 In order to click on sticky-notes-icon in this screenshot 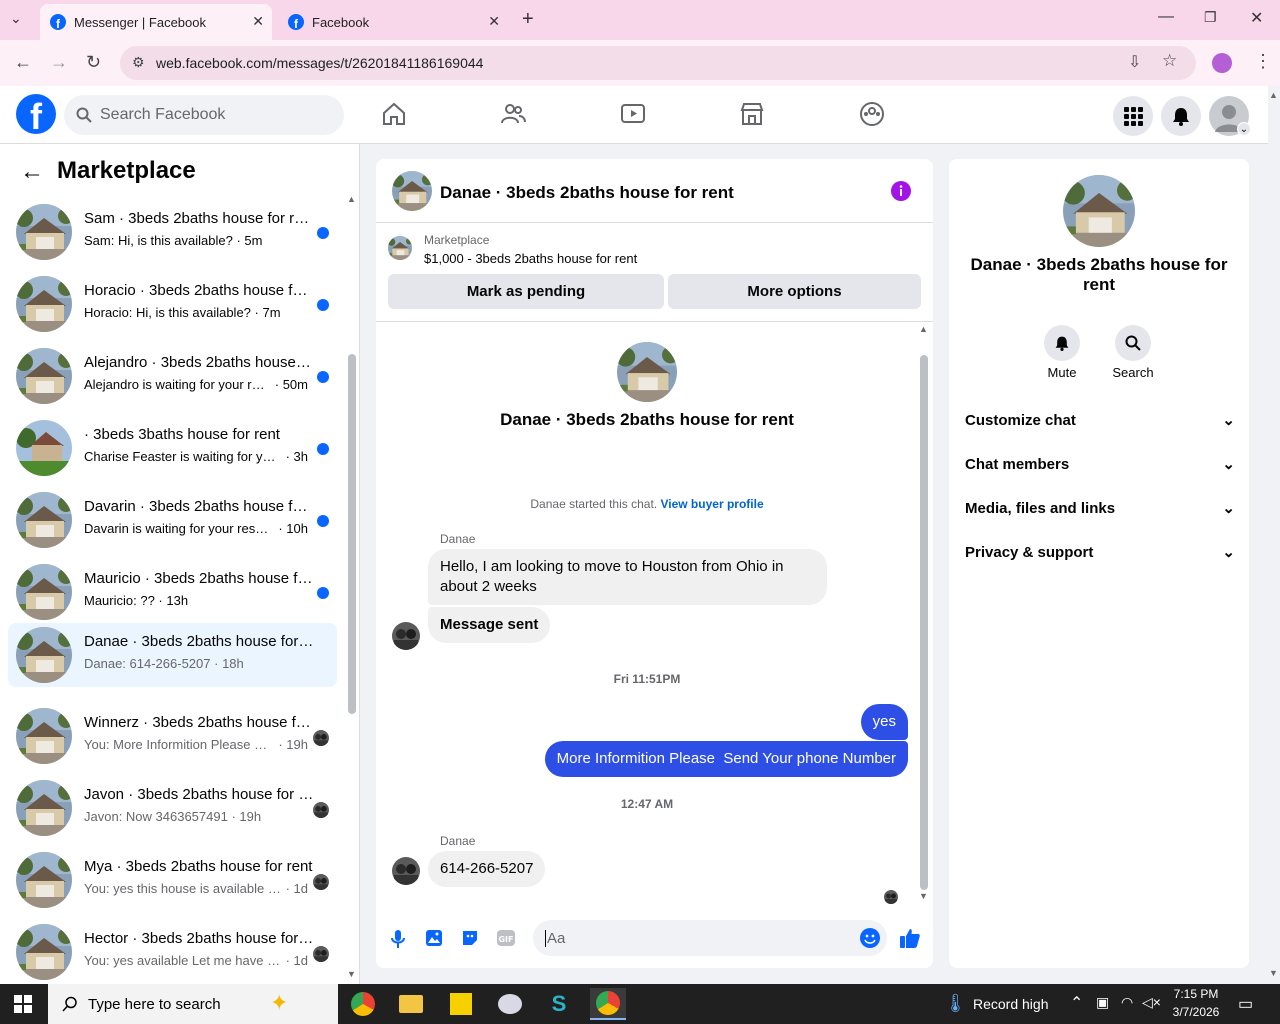, I will do `click(461, 1004)`.